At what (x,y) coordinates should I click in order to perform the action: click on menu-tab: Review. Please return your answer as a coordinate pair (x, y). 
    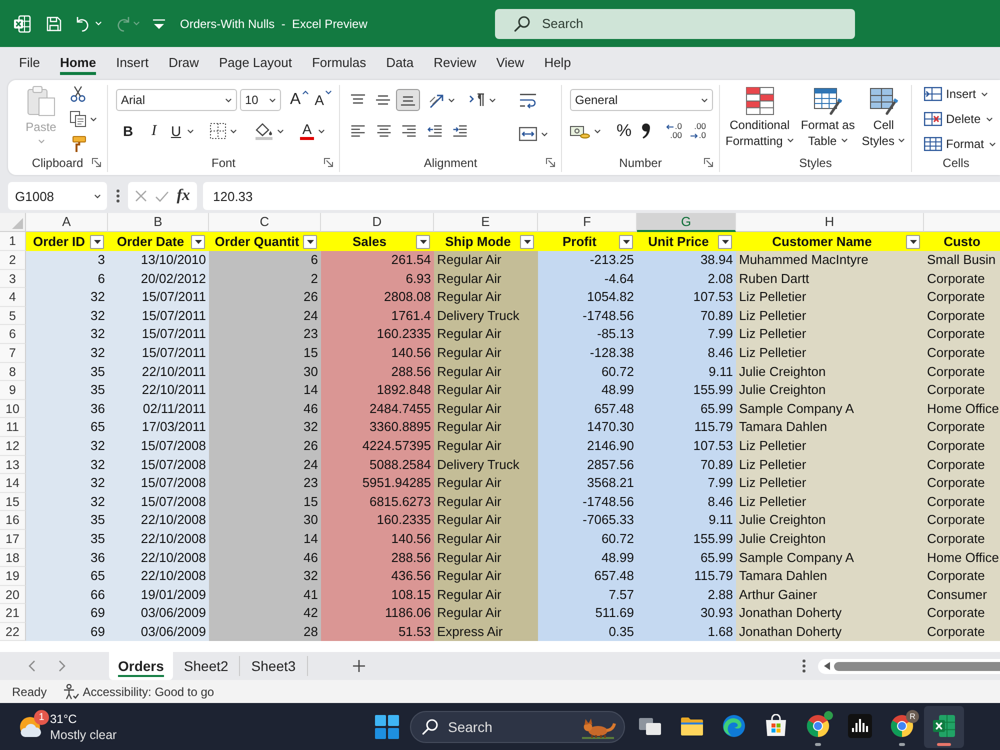
    Looking at the image, I should click on (455, 62).